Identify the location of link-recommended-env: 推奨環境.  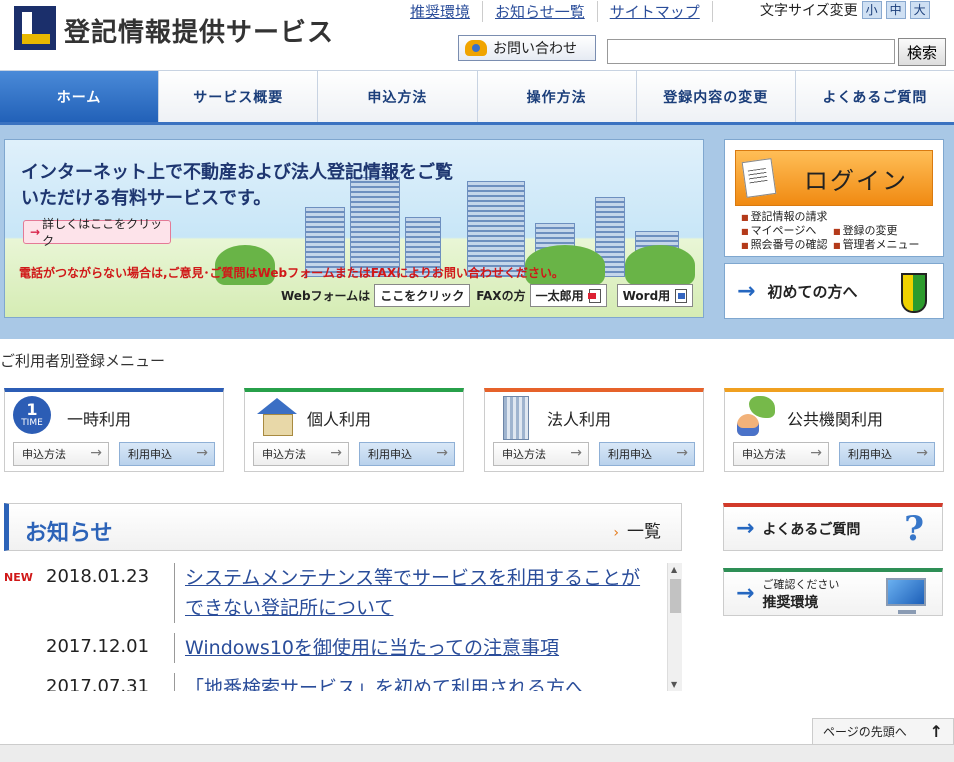
(441, 11).